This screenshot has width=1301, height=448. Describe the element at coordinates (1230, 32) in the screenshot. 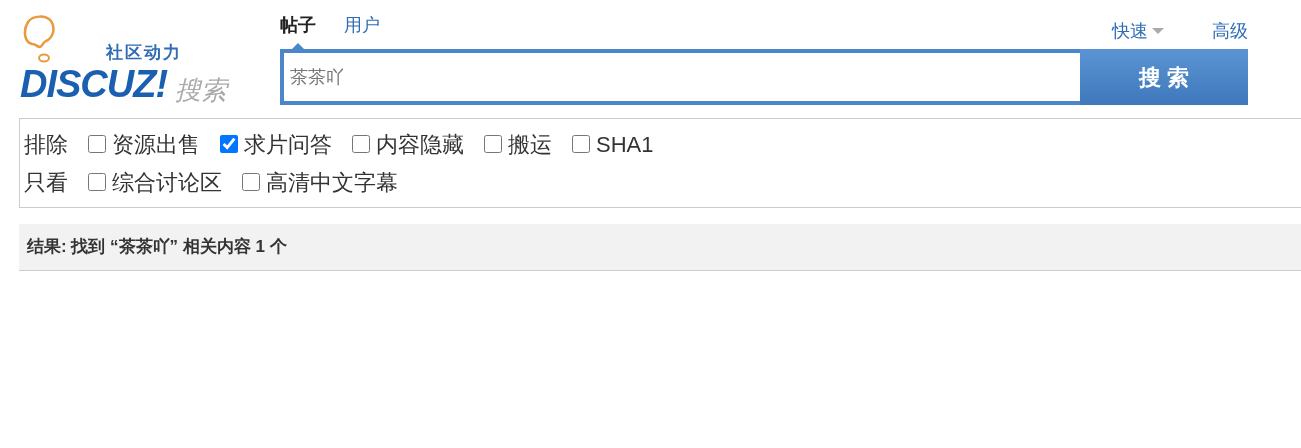

I see `nav-link: 高级` at that location.